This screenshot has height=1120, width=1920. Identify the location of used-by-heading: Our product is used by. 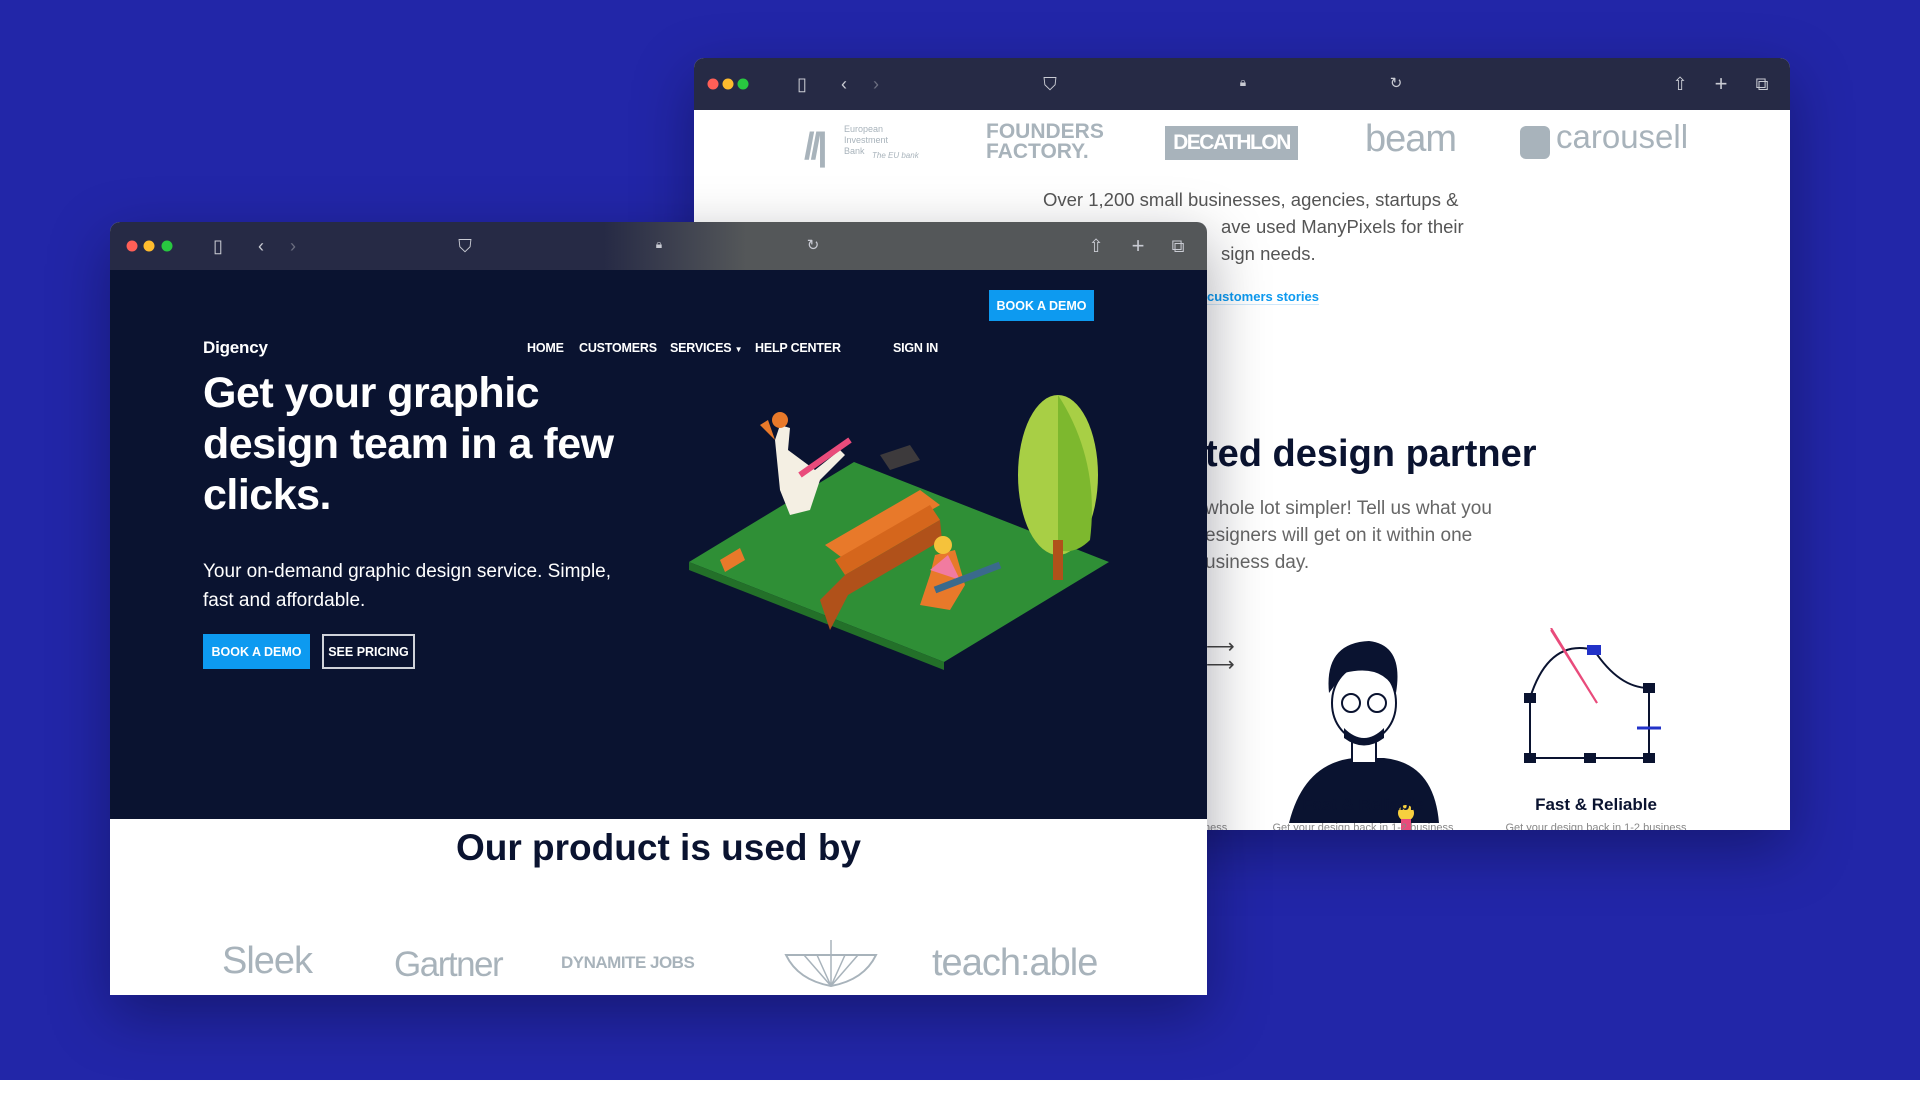
(658, 847).